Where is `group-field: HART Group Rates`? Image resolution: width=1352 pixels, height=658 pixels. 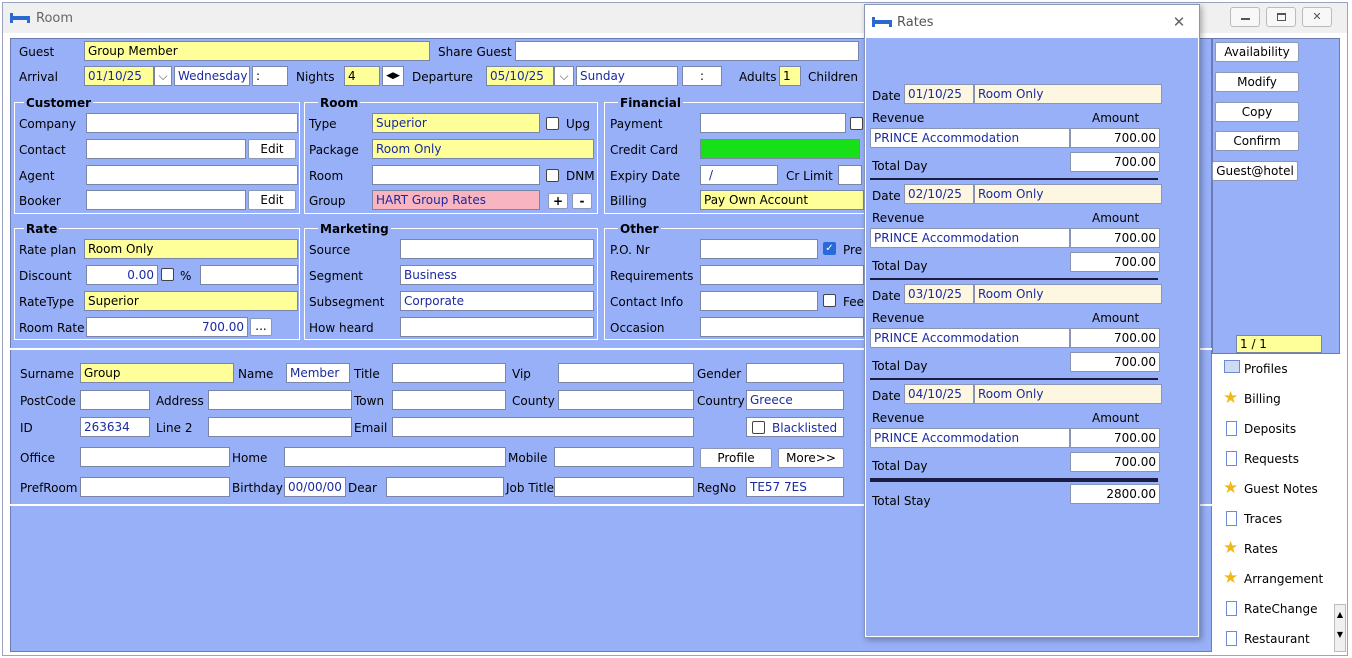
group-field: HART Group Rates is located at coordinates (456, 200).